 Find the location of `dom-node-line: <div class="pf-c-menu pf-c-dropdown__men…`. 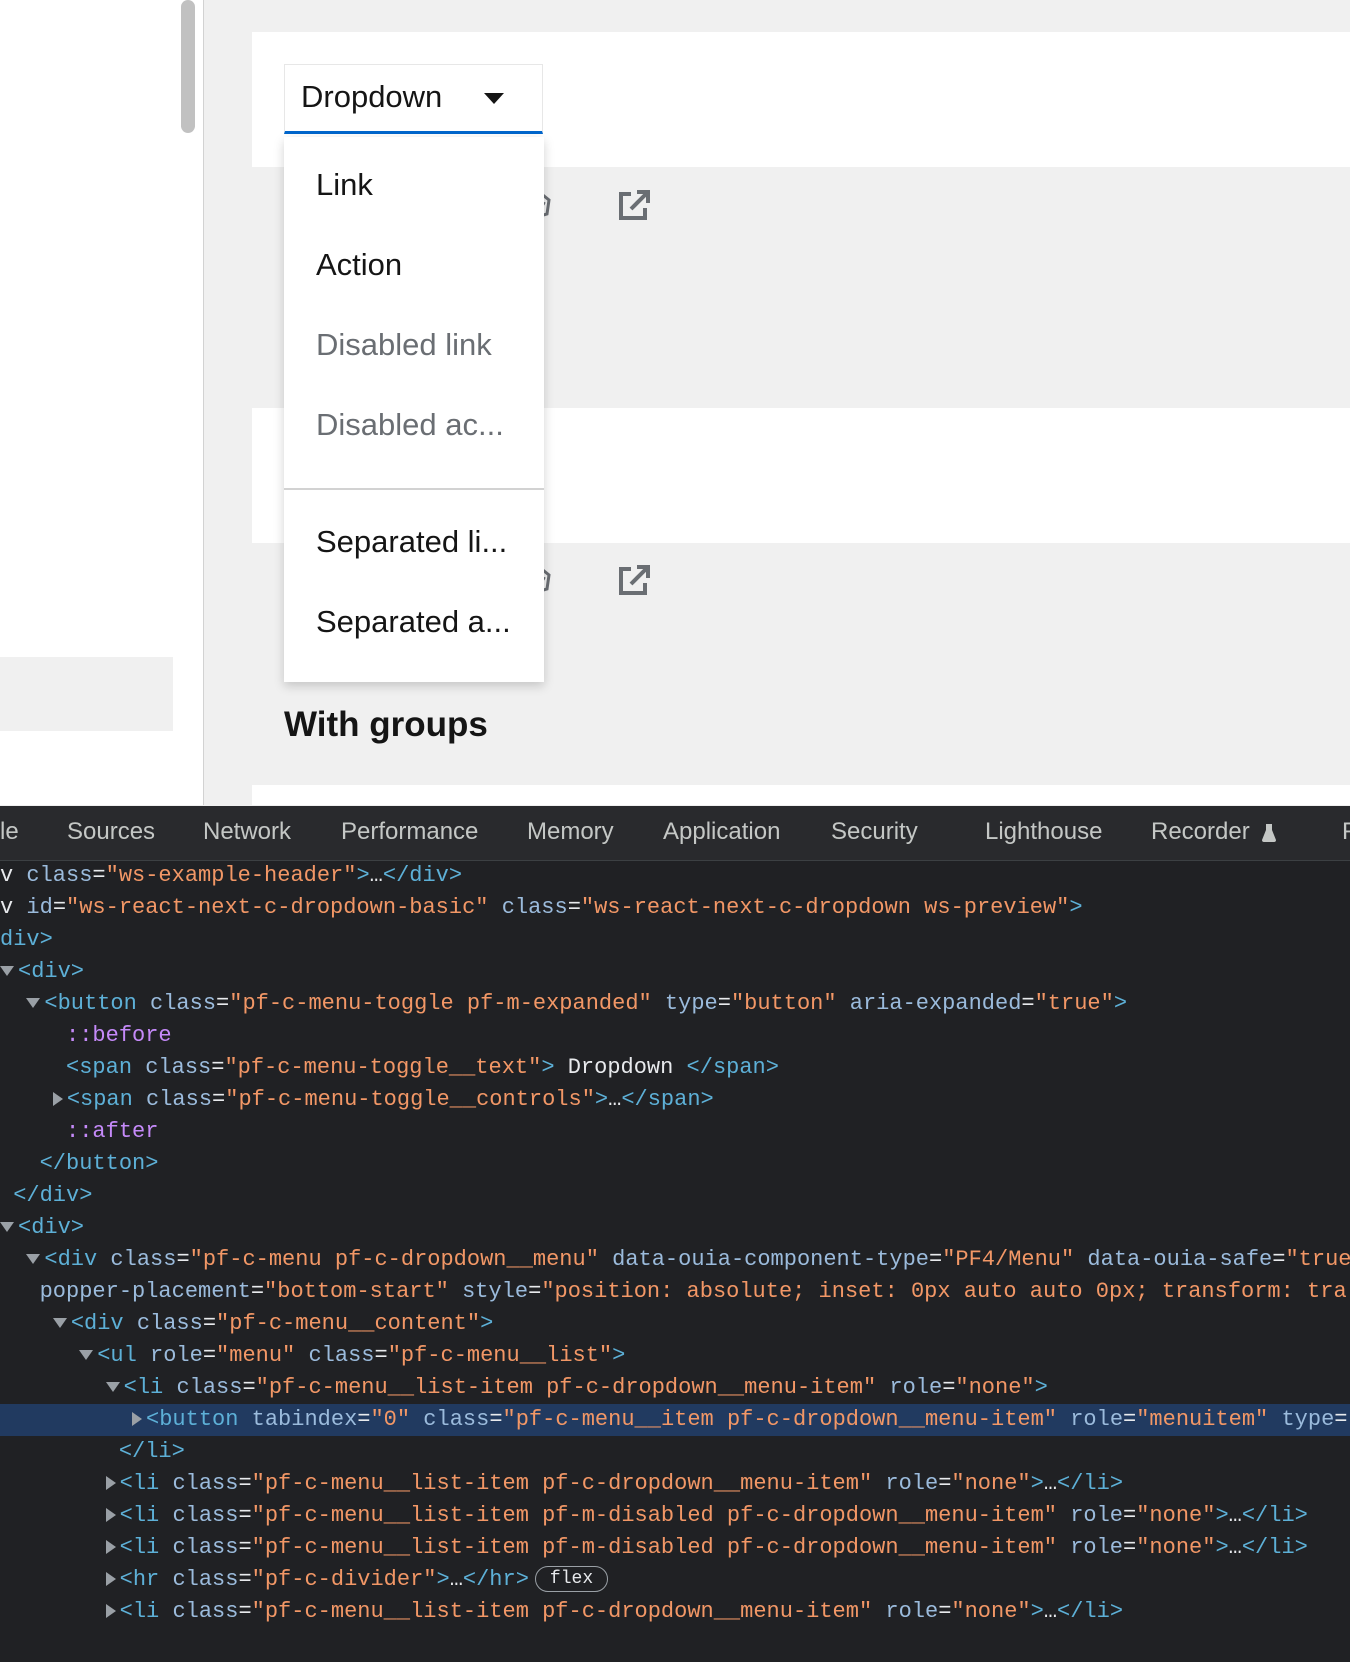

dom-node-line: <div class="pf-c-menu pf-c-dropdown__men… is located at coordinates (675, 1260).